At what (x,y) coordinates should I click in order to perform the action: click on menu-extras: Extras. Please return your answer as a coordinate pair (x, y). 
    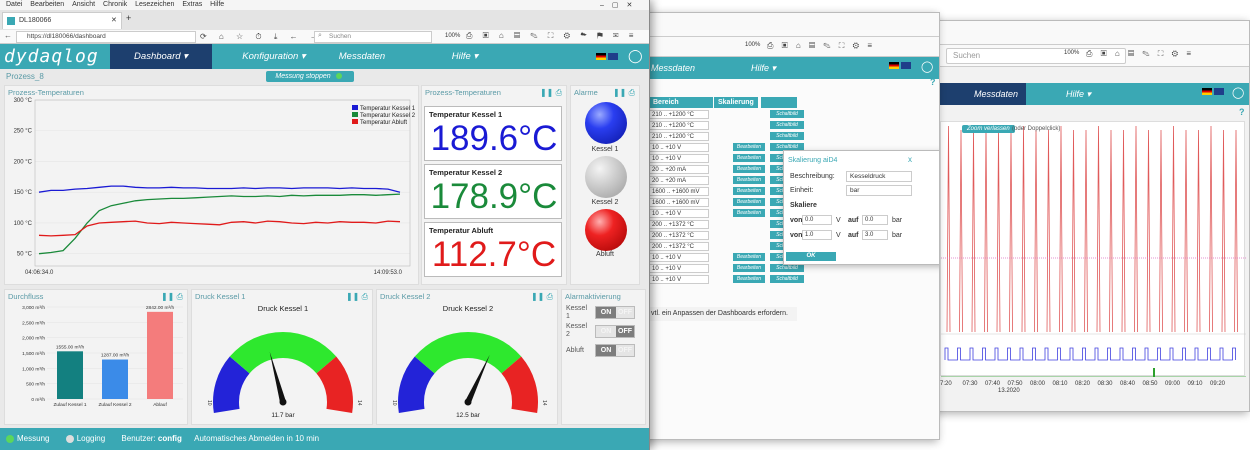
    Looking at the image, I should click on (192, 4).